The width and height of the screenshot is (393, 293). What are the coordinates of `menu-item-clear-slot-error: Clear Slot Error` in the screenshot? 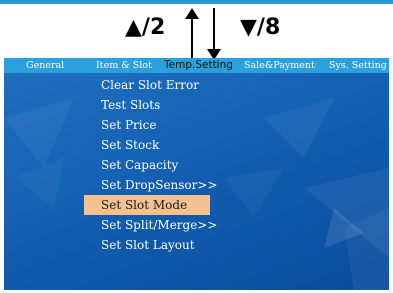 It's located at (174, 85).